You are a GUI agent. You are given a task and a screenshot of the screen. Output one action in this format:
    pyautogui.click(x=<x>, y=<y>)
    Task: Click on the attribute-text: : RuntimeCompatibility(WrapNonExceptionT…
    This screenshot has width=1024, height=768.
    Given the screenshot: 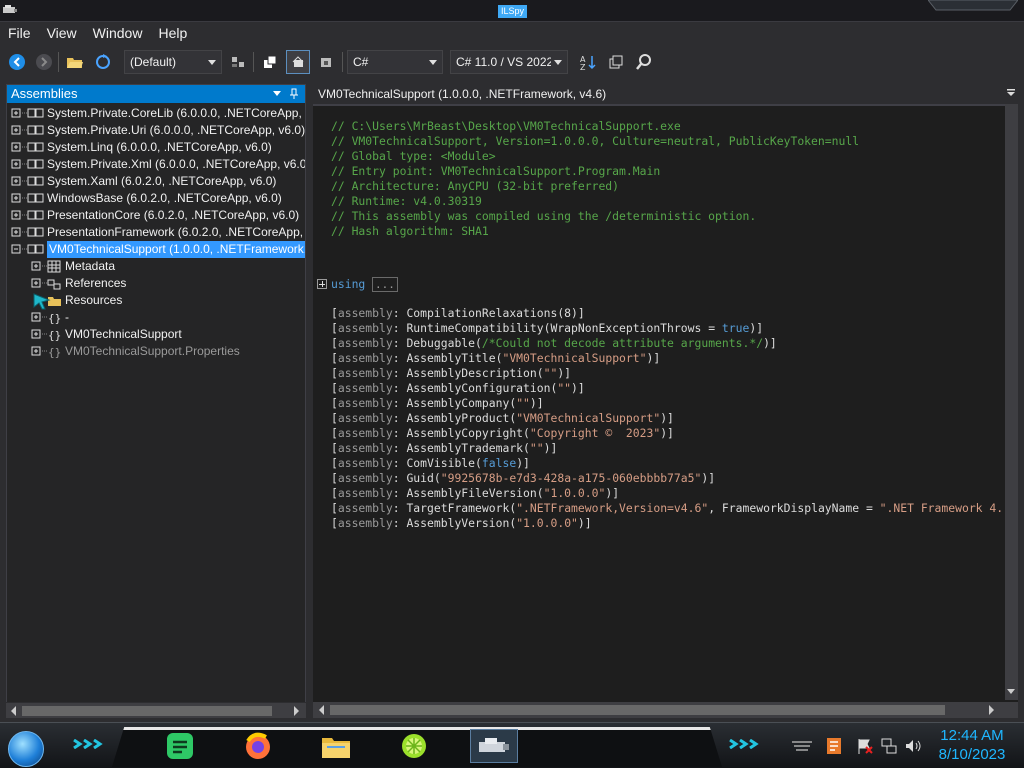 What is the action you would take?
    pyautogui.click(x=557, y=328)
    